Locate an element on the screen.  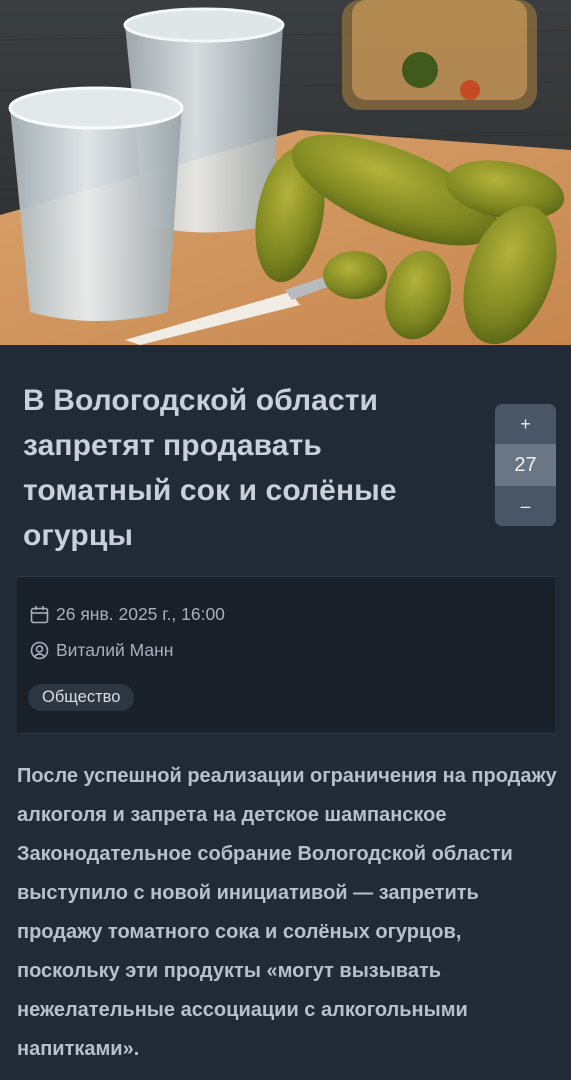
article-author: Виталий Манн is located at coordinates (114, 650).